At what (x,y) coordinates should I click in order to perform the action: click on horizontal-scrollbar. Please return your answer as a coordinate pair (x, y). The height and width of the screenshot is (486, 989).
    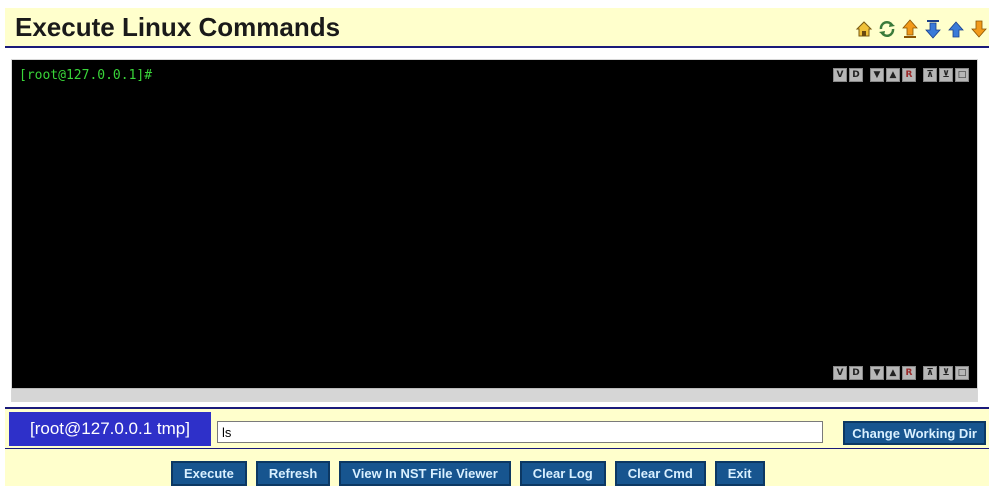
    Looking at the image, I should click on (494, 395).